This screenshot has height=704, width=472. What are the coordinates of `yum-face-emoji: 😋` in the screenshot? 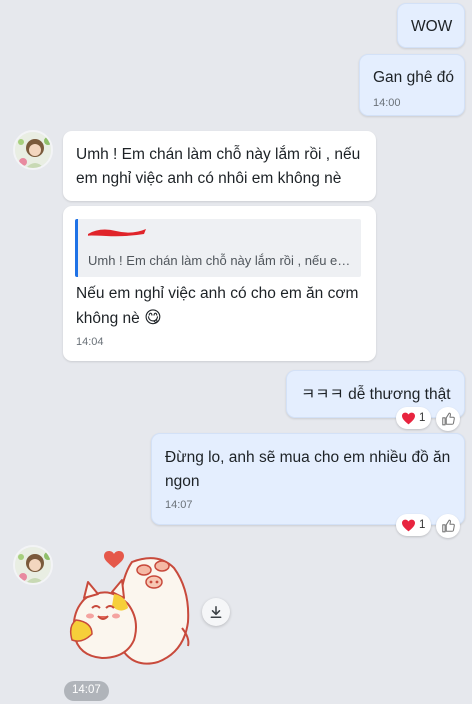 It's located at (153, 317).